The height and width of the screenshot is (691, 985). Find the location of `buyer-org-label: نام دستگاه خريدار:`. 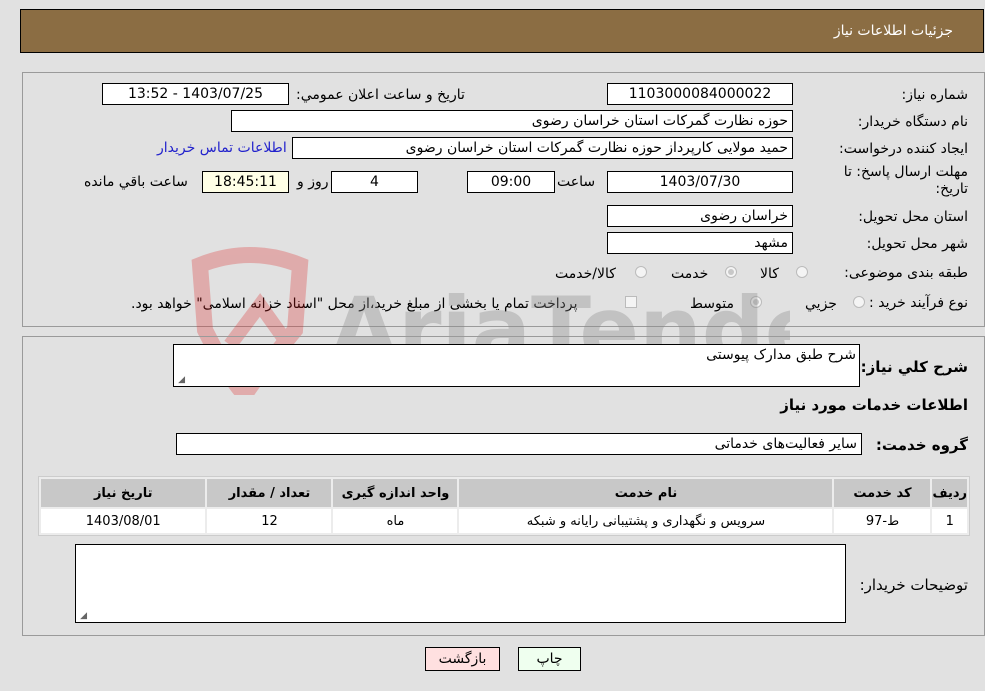

buyer-org-label: نام دستگاه خريدار: is located at coordinates (912, 122).